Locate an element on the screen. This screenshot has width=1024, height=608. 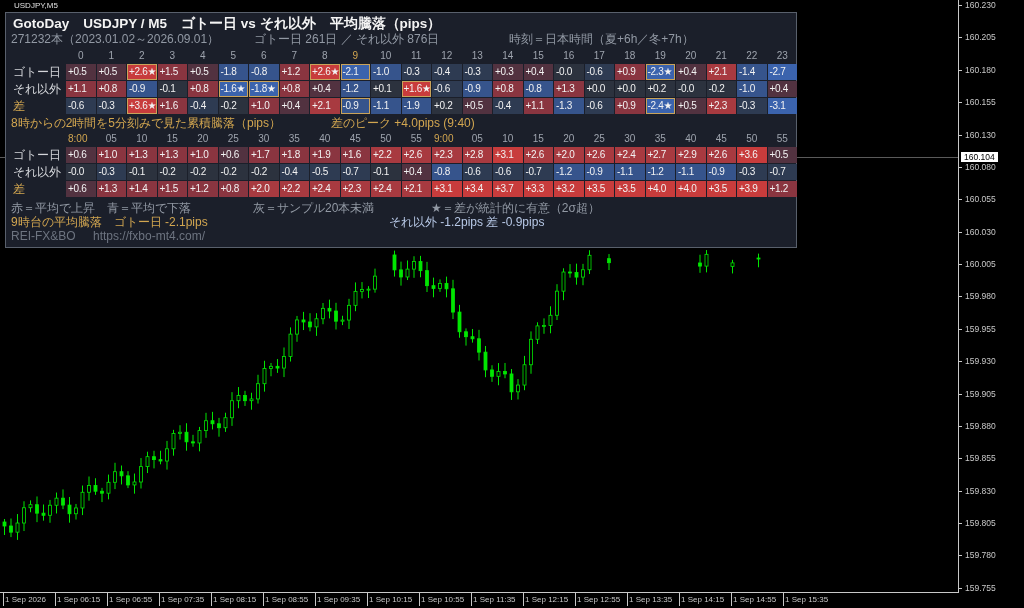
time-label: 1 Sep 2026 is located at coordinates (29, 599).